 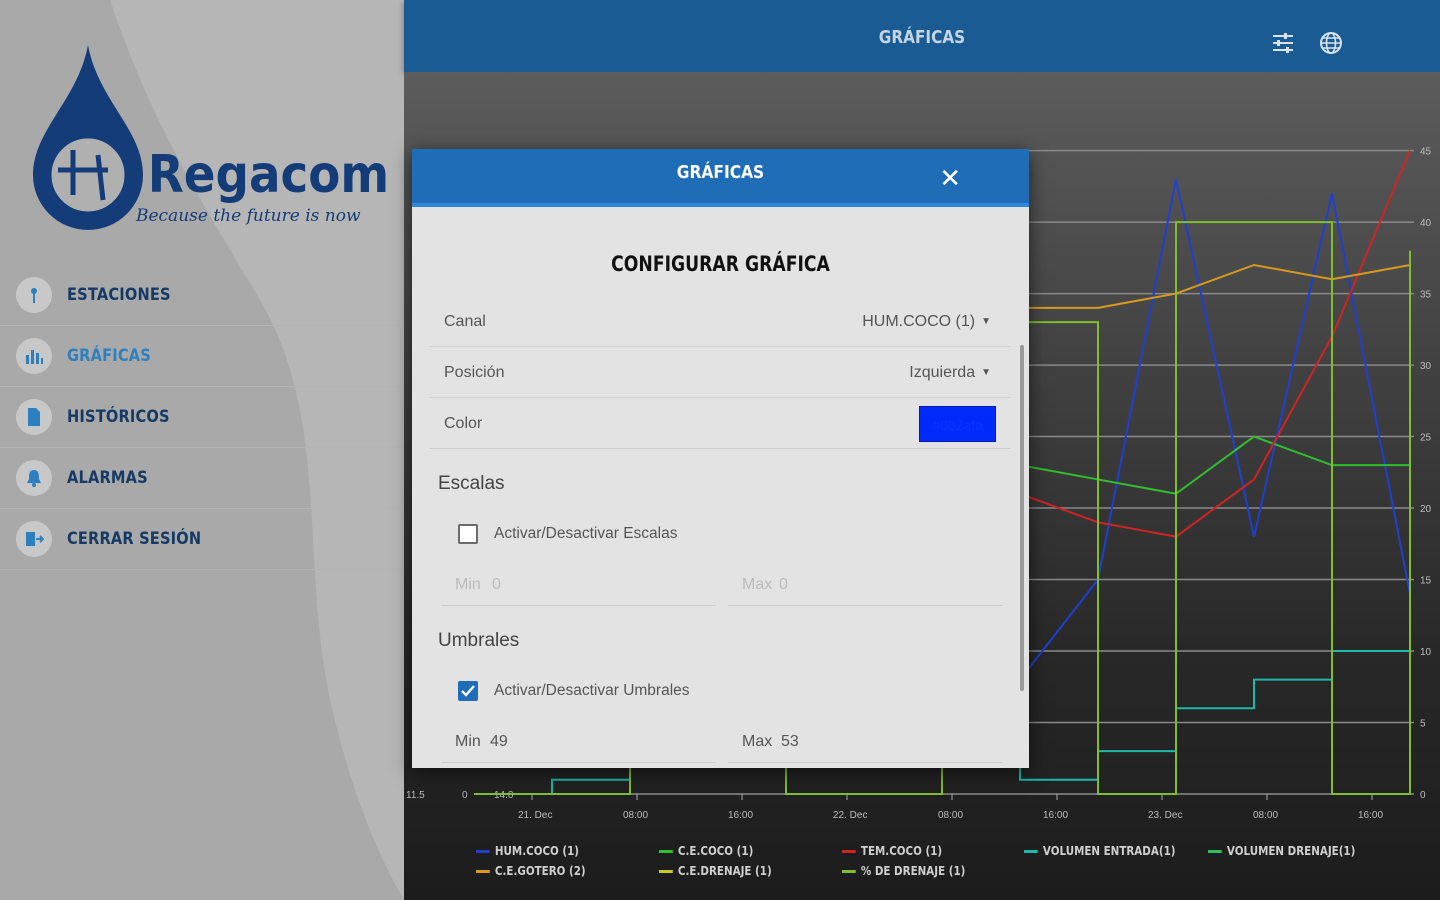 I want to click on y-tick-label: 30, so click(x=1426, y=366).